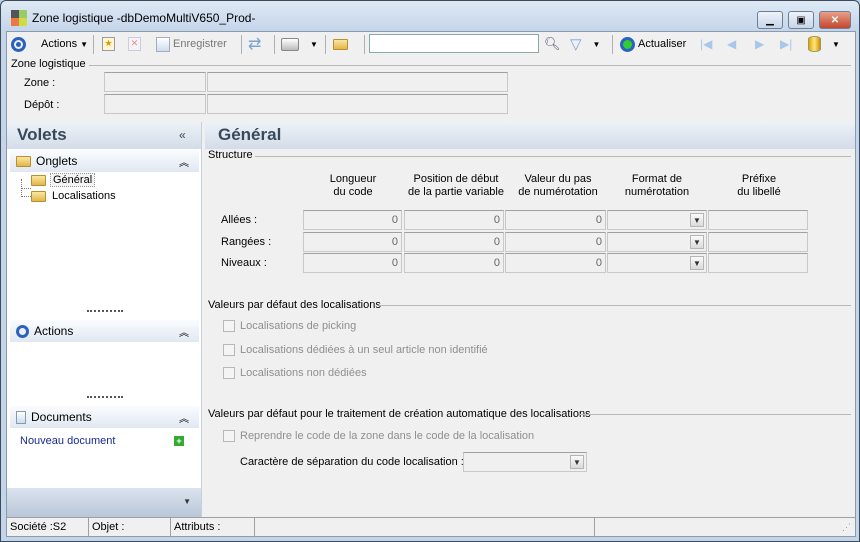 This screenshot has height=542, width=860. Describe the element at coordinates (552, 44) in the screenshot. I see `search-button: 🔍︎` at that location.